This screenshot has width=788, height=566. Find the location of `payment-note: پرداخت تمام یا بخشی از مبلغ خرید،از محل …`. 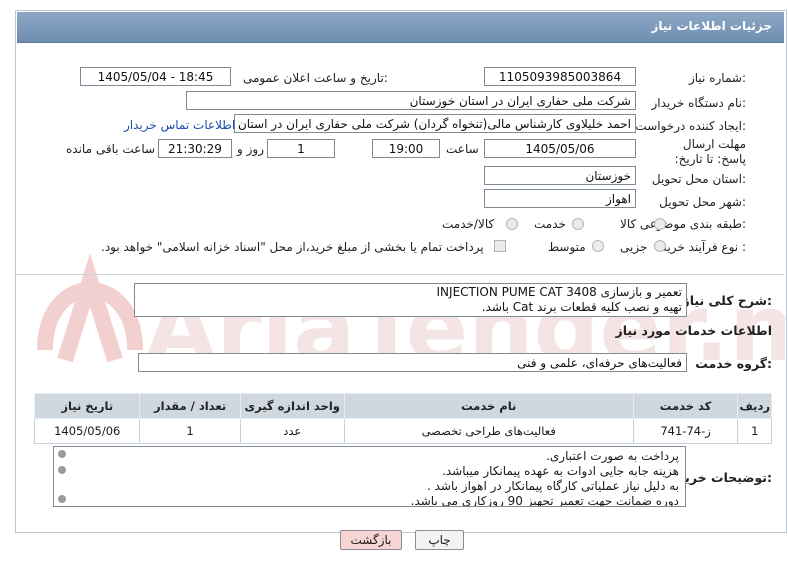

payment-note: پرداخت تمام یا بخشی از مبلغ خرید،از محل … is located at coordinates (292, 247).